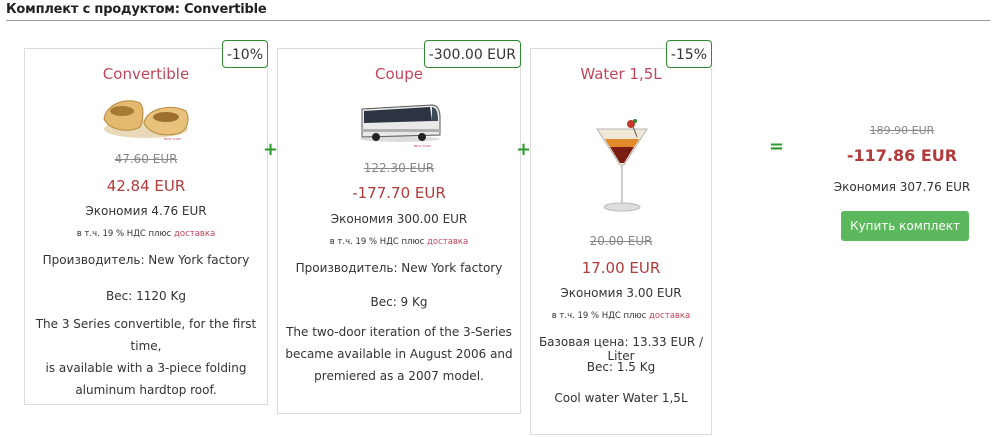 The image size is (992, 437). I want to click on bundle-header: Комплект с продуктом: Convertible, so click(498, 11).